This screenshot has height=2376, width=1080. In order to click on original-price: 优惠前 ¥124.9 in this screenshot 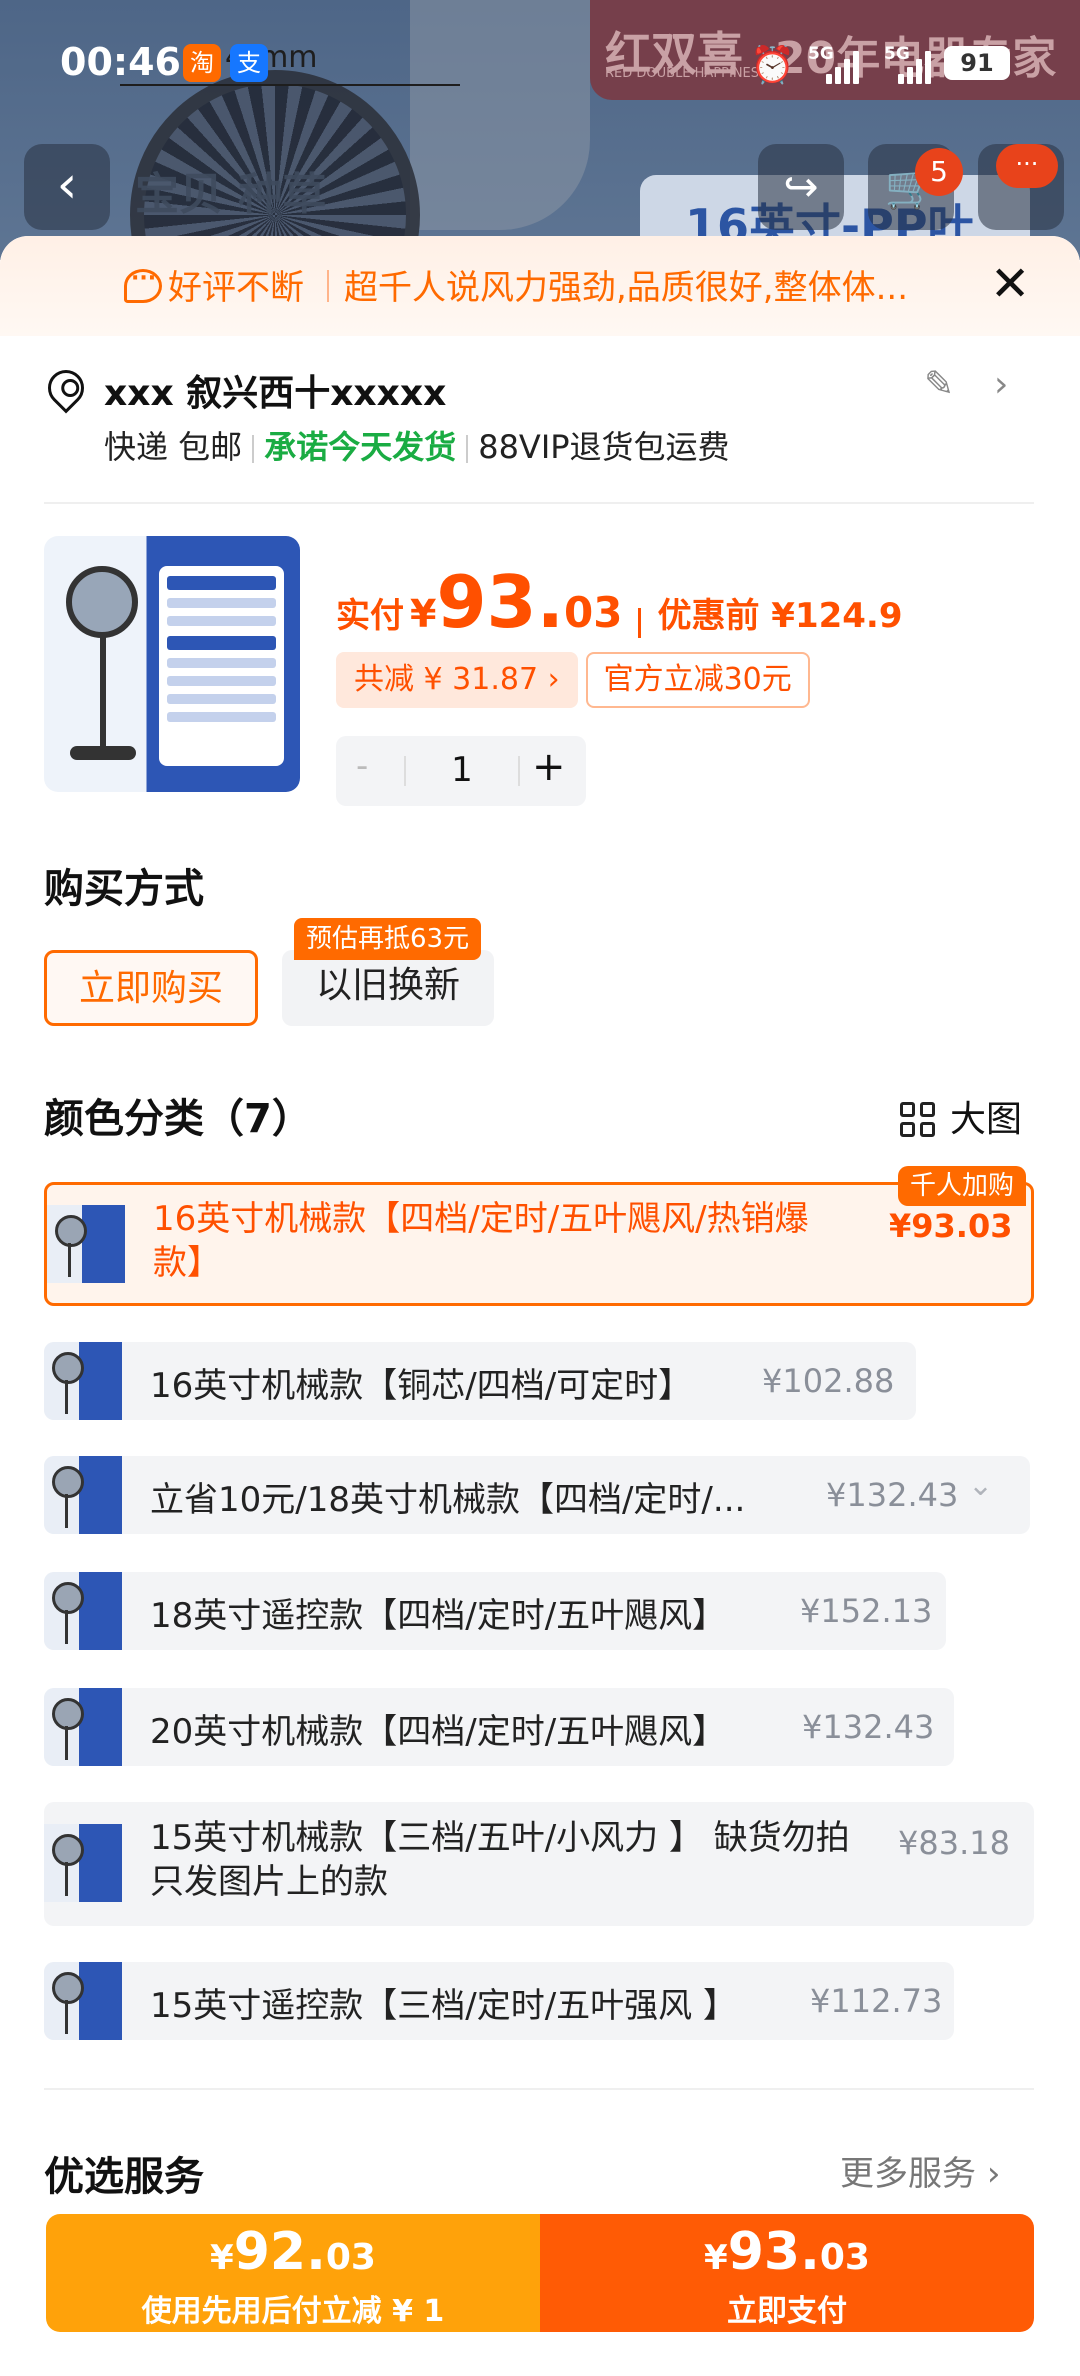, I will do `click(780, 616)`.